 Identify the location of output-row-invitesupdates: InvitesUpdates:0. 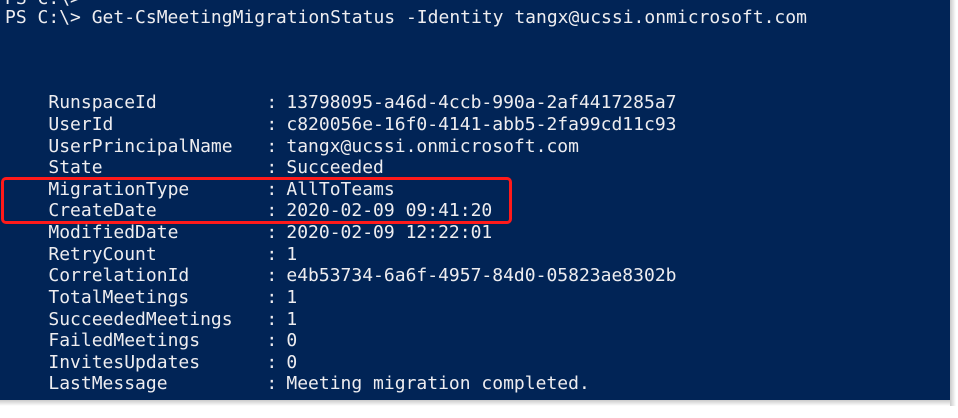
(151, 351).